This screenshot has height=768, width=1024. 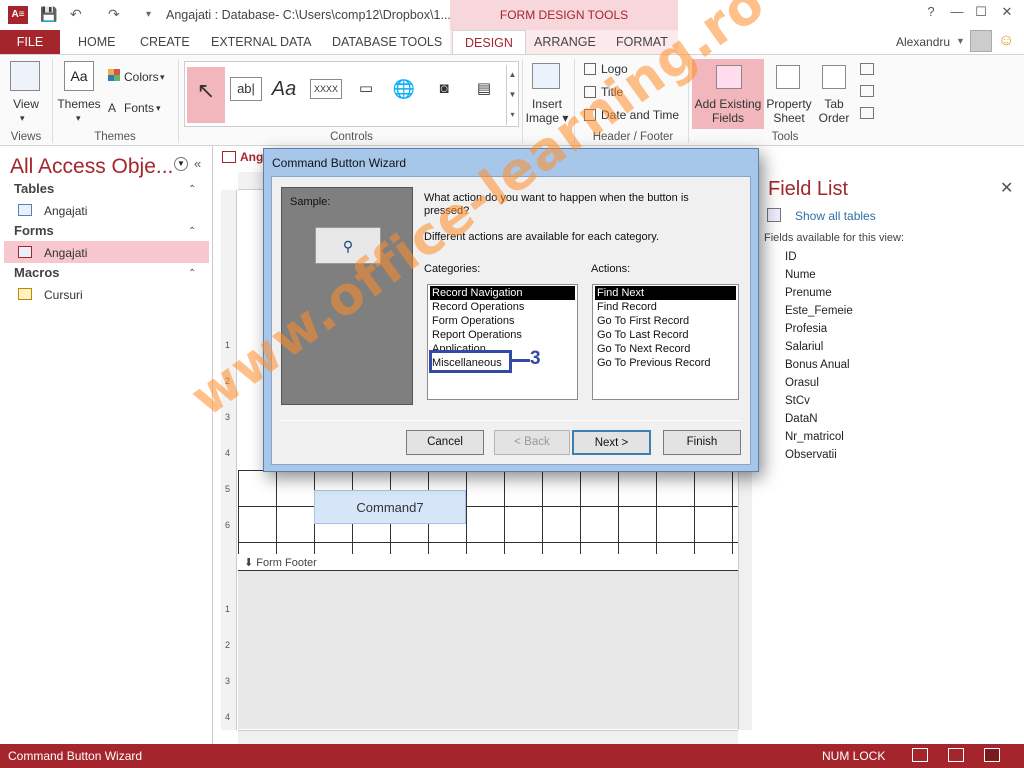 What do you see at coordinates (956, 755) in the screenshot?
I see `layout-view-icon` at bounding box center [956, 755].